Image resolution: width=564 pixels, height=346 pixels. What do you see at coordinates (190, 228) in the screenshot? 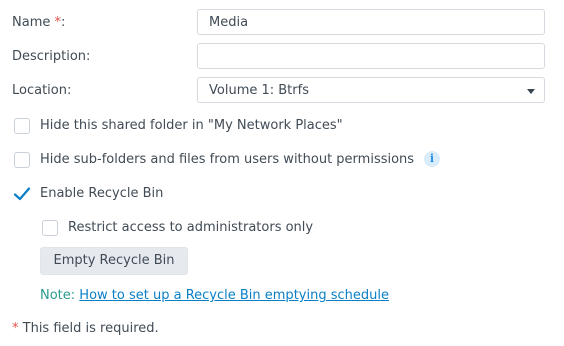
I see `restrict-admin-label: Restrict access to administrators only` at bounding box center [190, 228].